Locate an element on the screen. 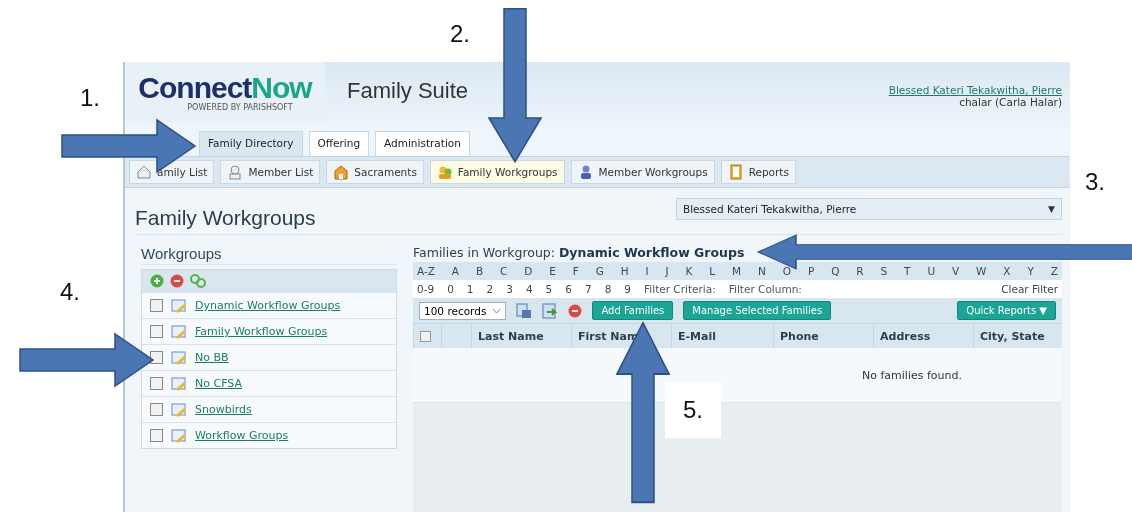 The image size is (1132, 512). letter-filter: K is located at coordinates (689, 271).